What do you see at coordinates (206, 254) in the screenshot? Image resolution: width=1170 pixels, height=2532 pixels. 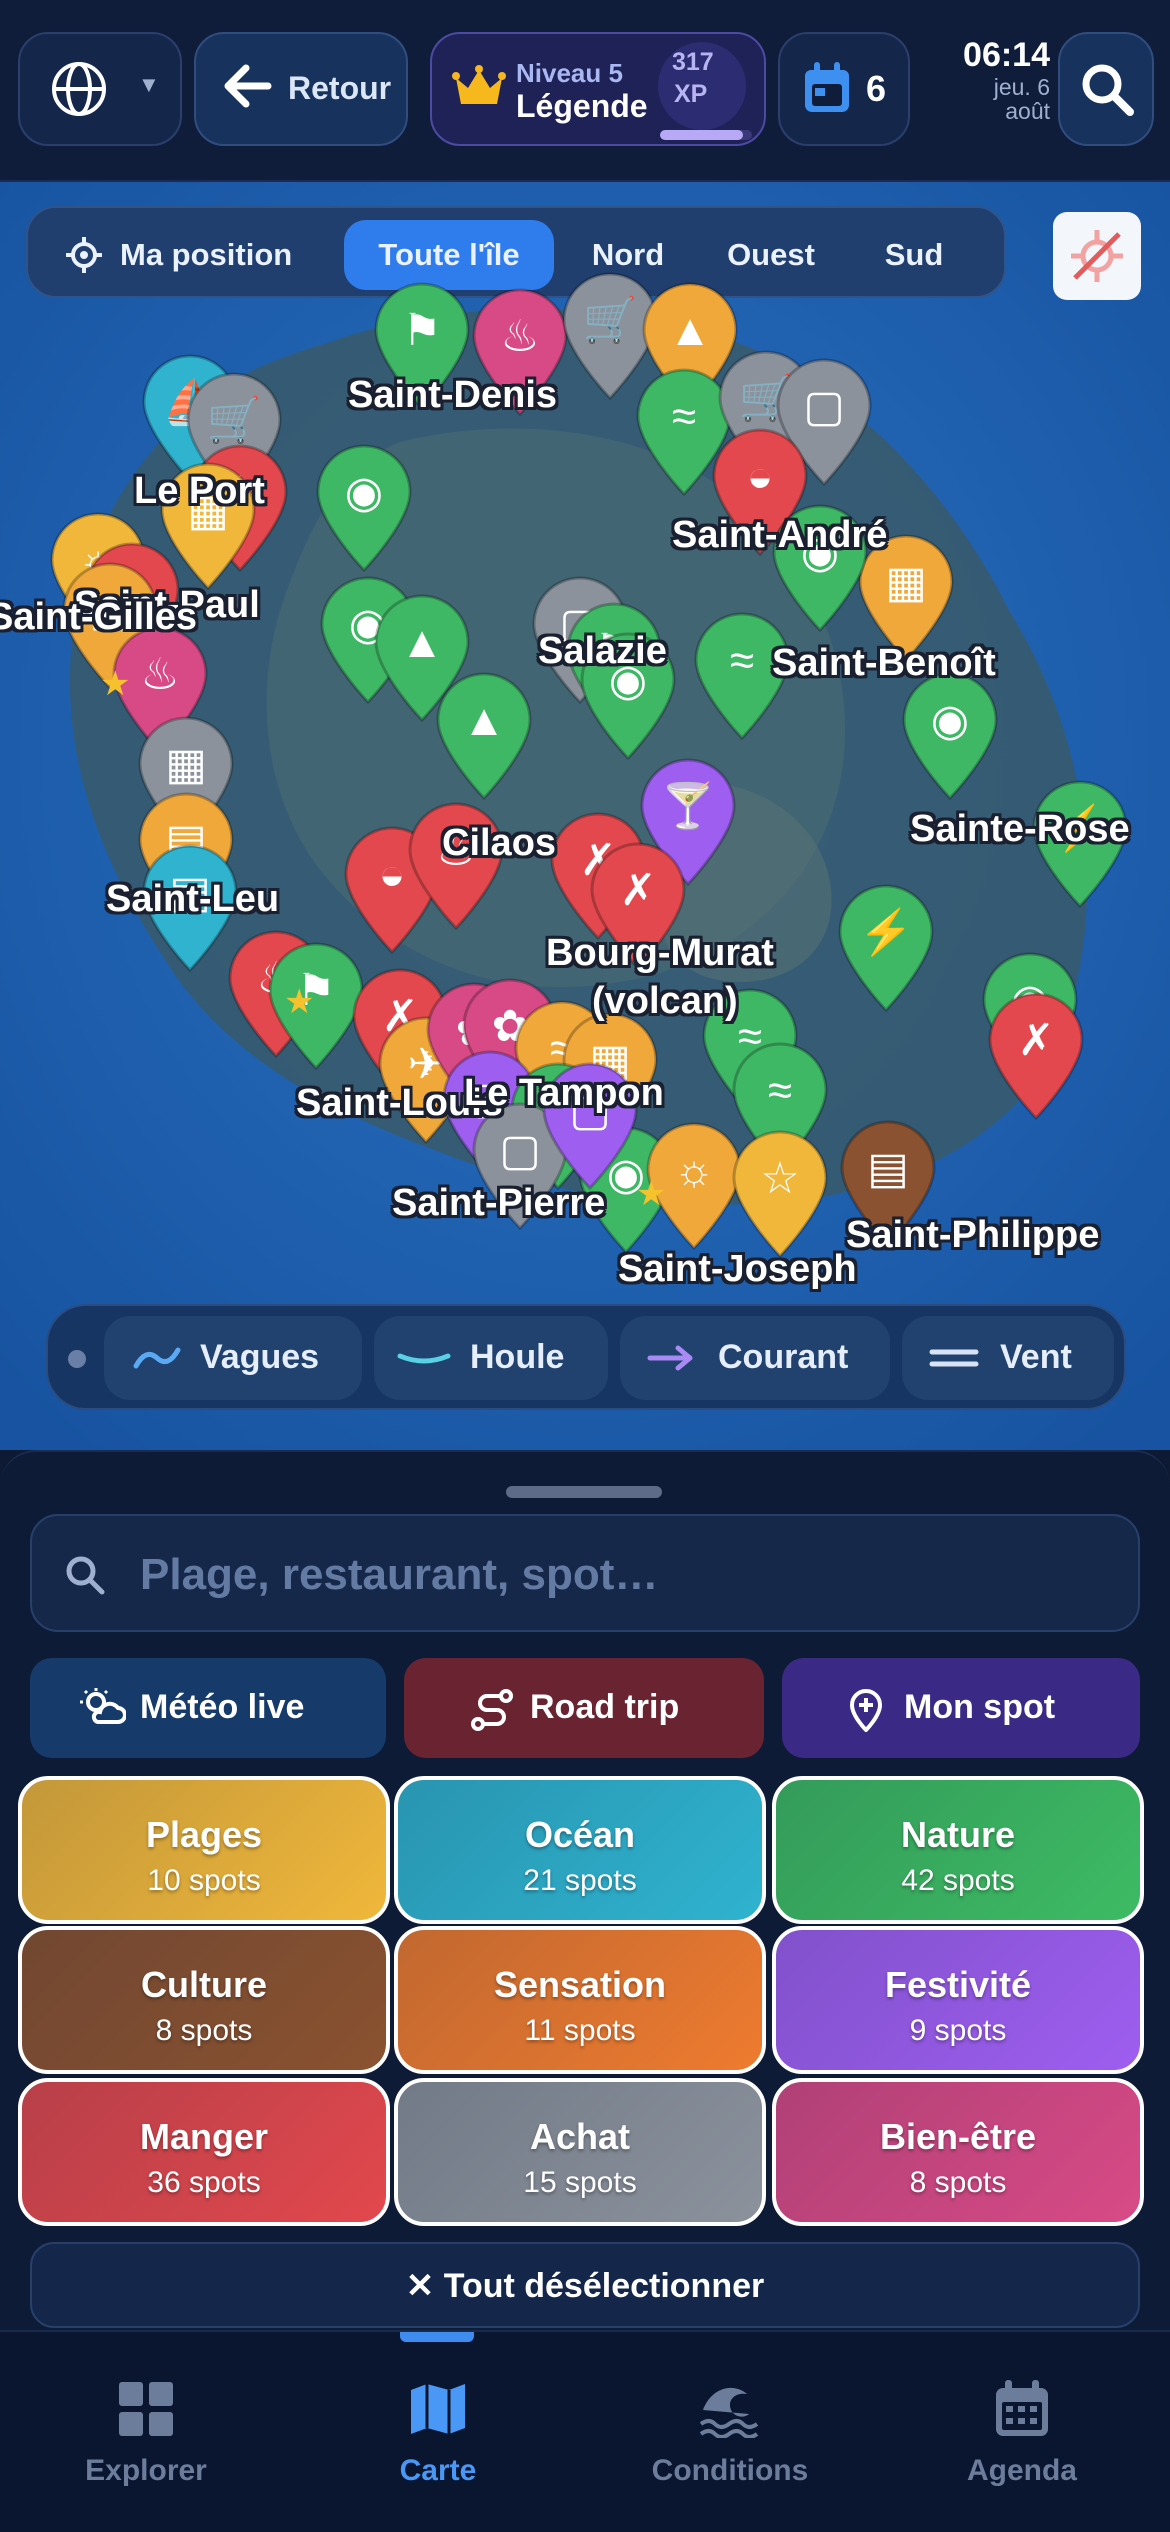 I see `filter-label: Ma position` at bounding box center [206, 254].